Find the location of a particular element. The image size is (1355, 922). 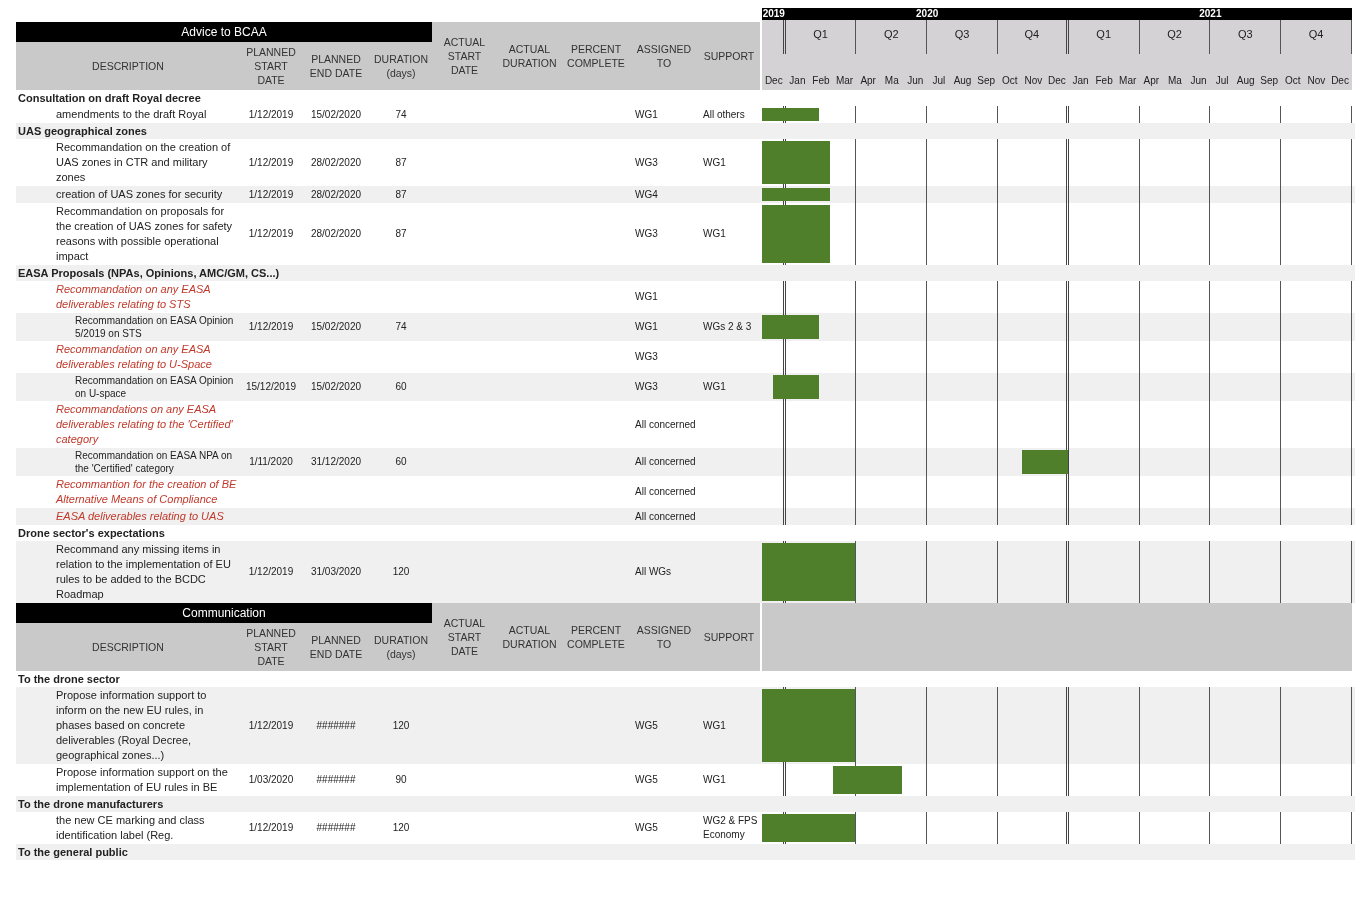

assignee: All WGs is located at coordinates (653, 572).